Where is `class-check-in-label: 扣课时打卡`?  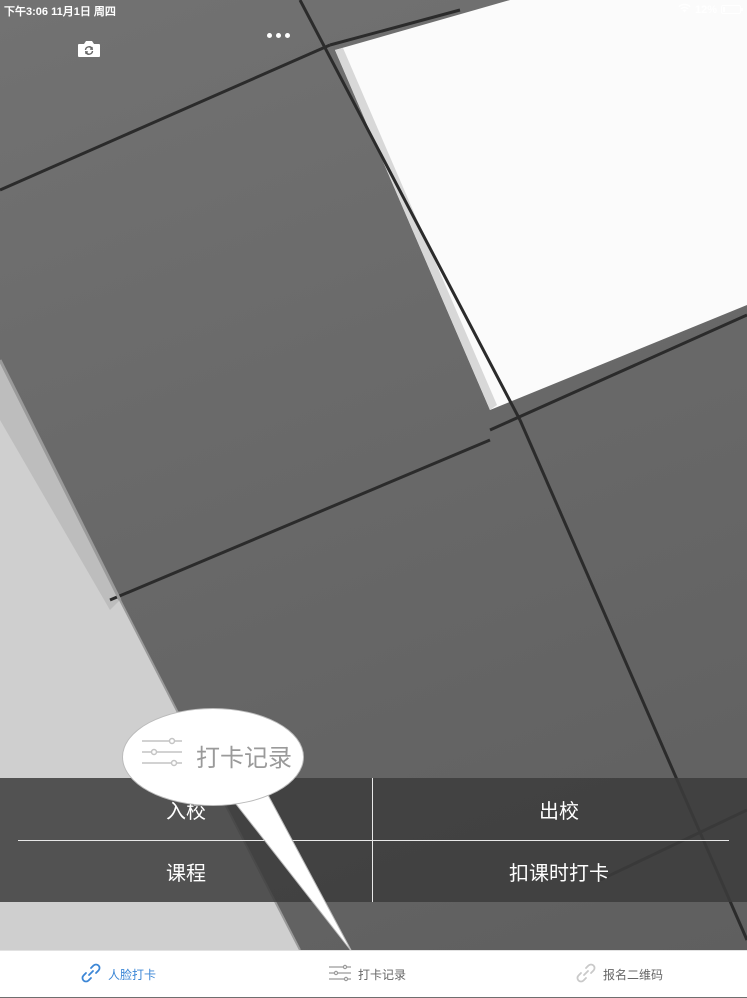 class-check-in-label: 扣课时打卡 is located at coordinates (559, 873).